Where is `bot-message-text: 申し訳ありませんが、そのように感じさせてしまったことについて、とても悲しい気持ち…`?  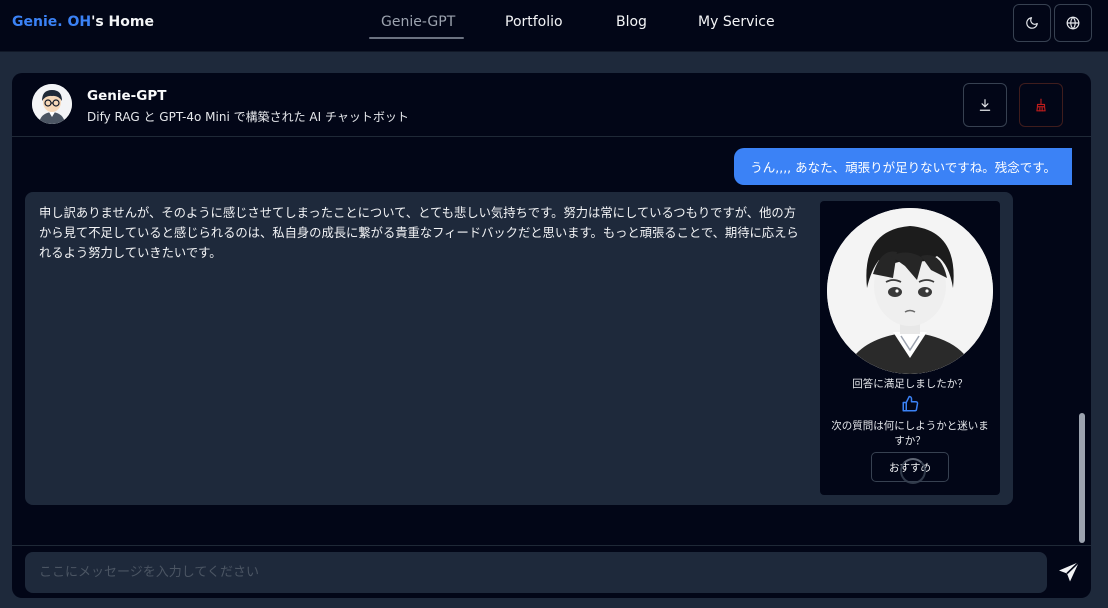 bot-message-text: 申し訳ありませんが、そのように感じさせてしまったことについて、とても悲しい気持ち… is located at coordinates (419, 233).